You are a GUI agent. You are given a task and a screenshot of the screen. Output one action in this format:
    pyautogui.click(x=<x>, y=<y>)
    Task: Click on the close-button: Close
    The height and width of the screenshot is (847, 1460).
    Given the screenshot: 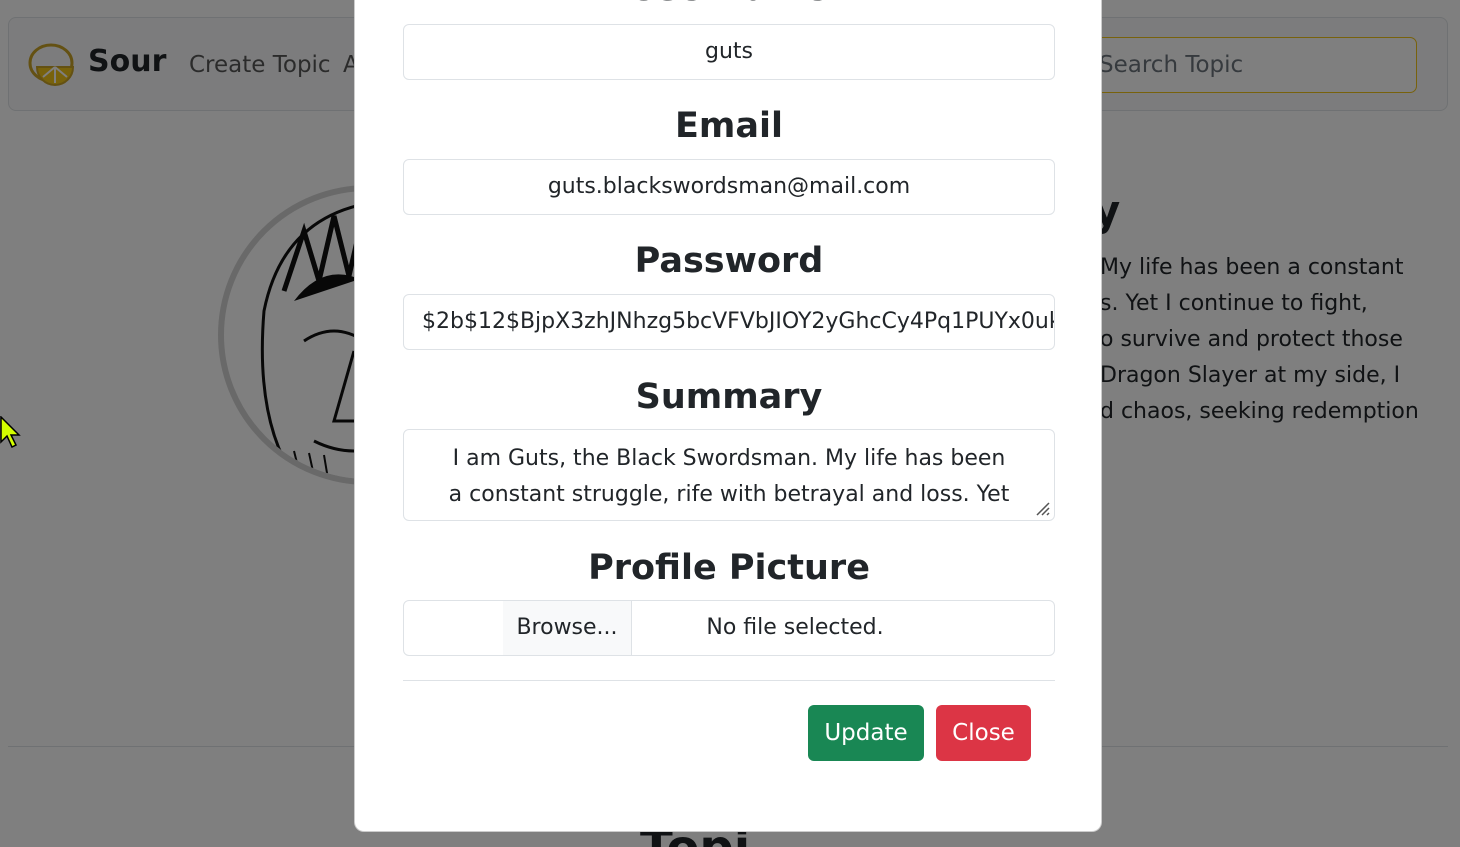 What is the action you would take?
    pyautogui.click(x=983, y=733)
    